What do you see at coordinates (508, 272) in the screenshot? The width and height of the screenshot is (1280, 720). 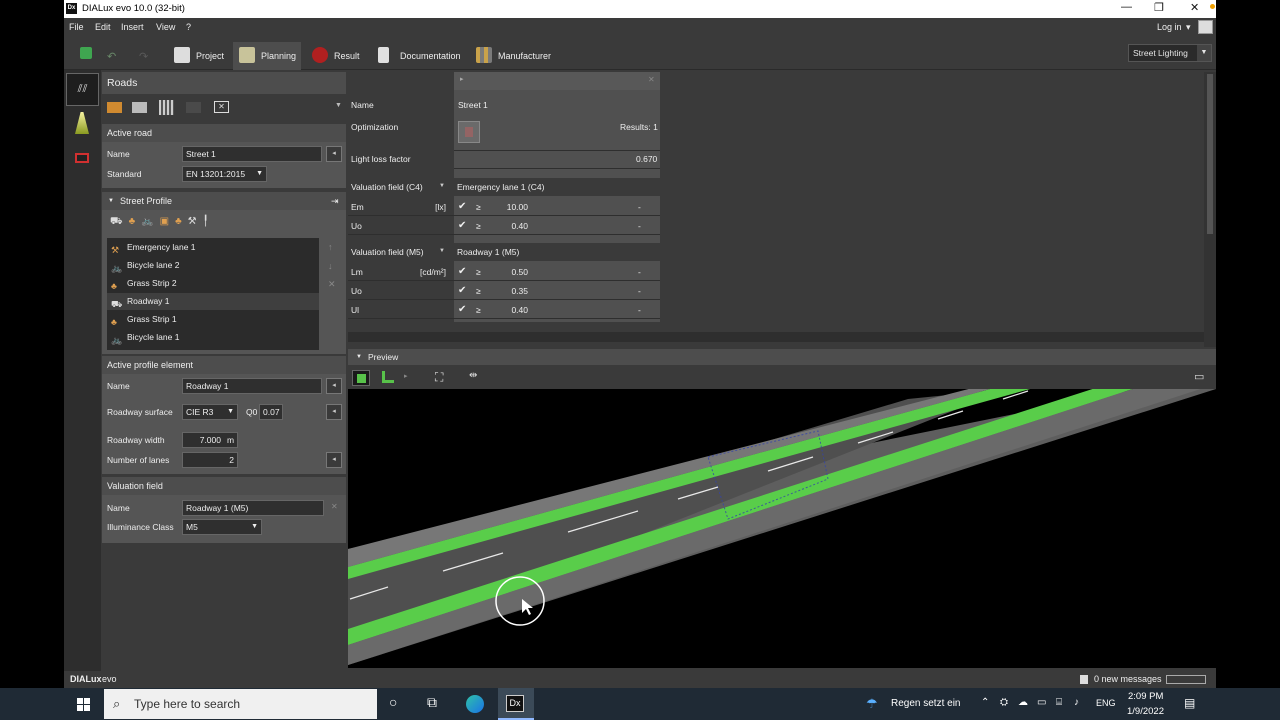 I see `metric-target: 0.50` at bounding box center [508, 272].